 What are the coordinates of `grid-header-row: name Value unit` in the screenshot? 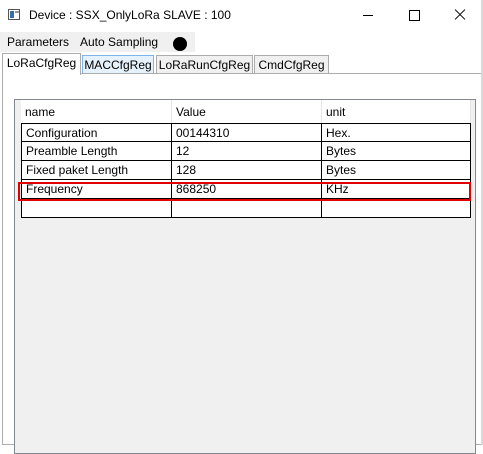 It's located at (246, 111).